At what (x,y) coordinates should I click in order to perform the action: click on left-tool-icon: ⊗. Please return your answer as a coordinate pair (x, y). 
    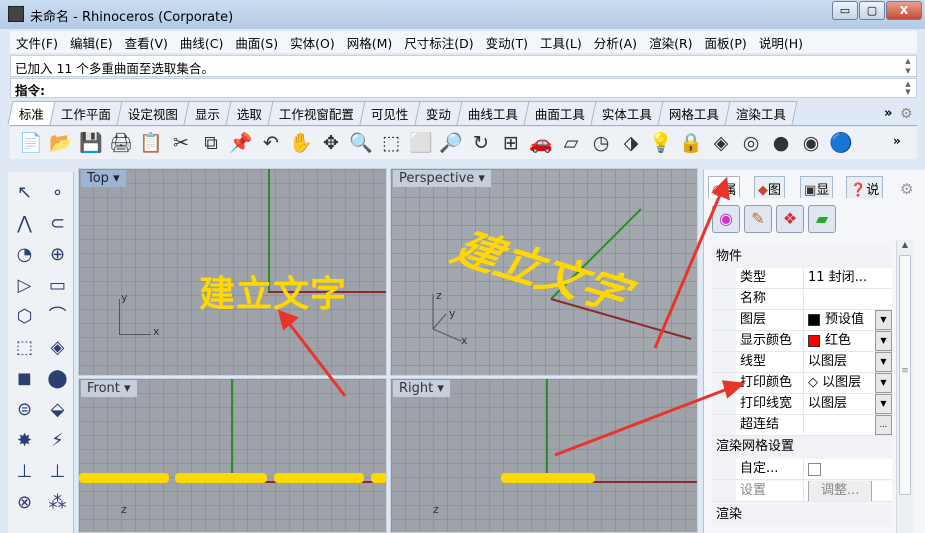
    Looking at the image, I should click on (24, 503).